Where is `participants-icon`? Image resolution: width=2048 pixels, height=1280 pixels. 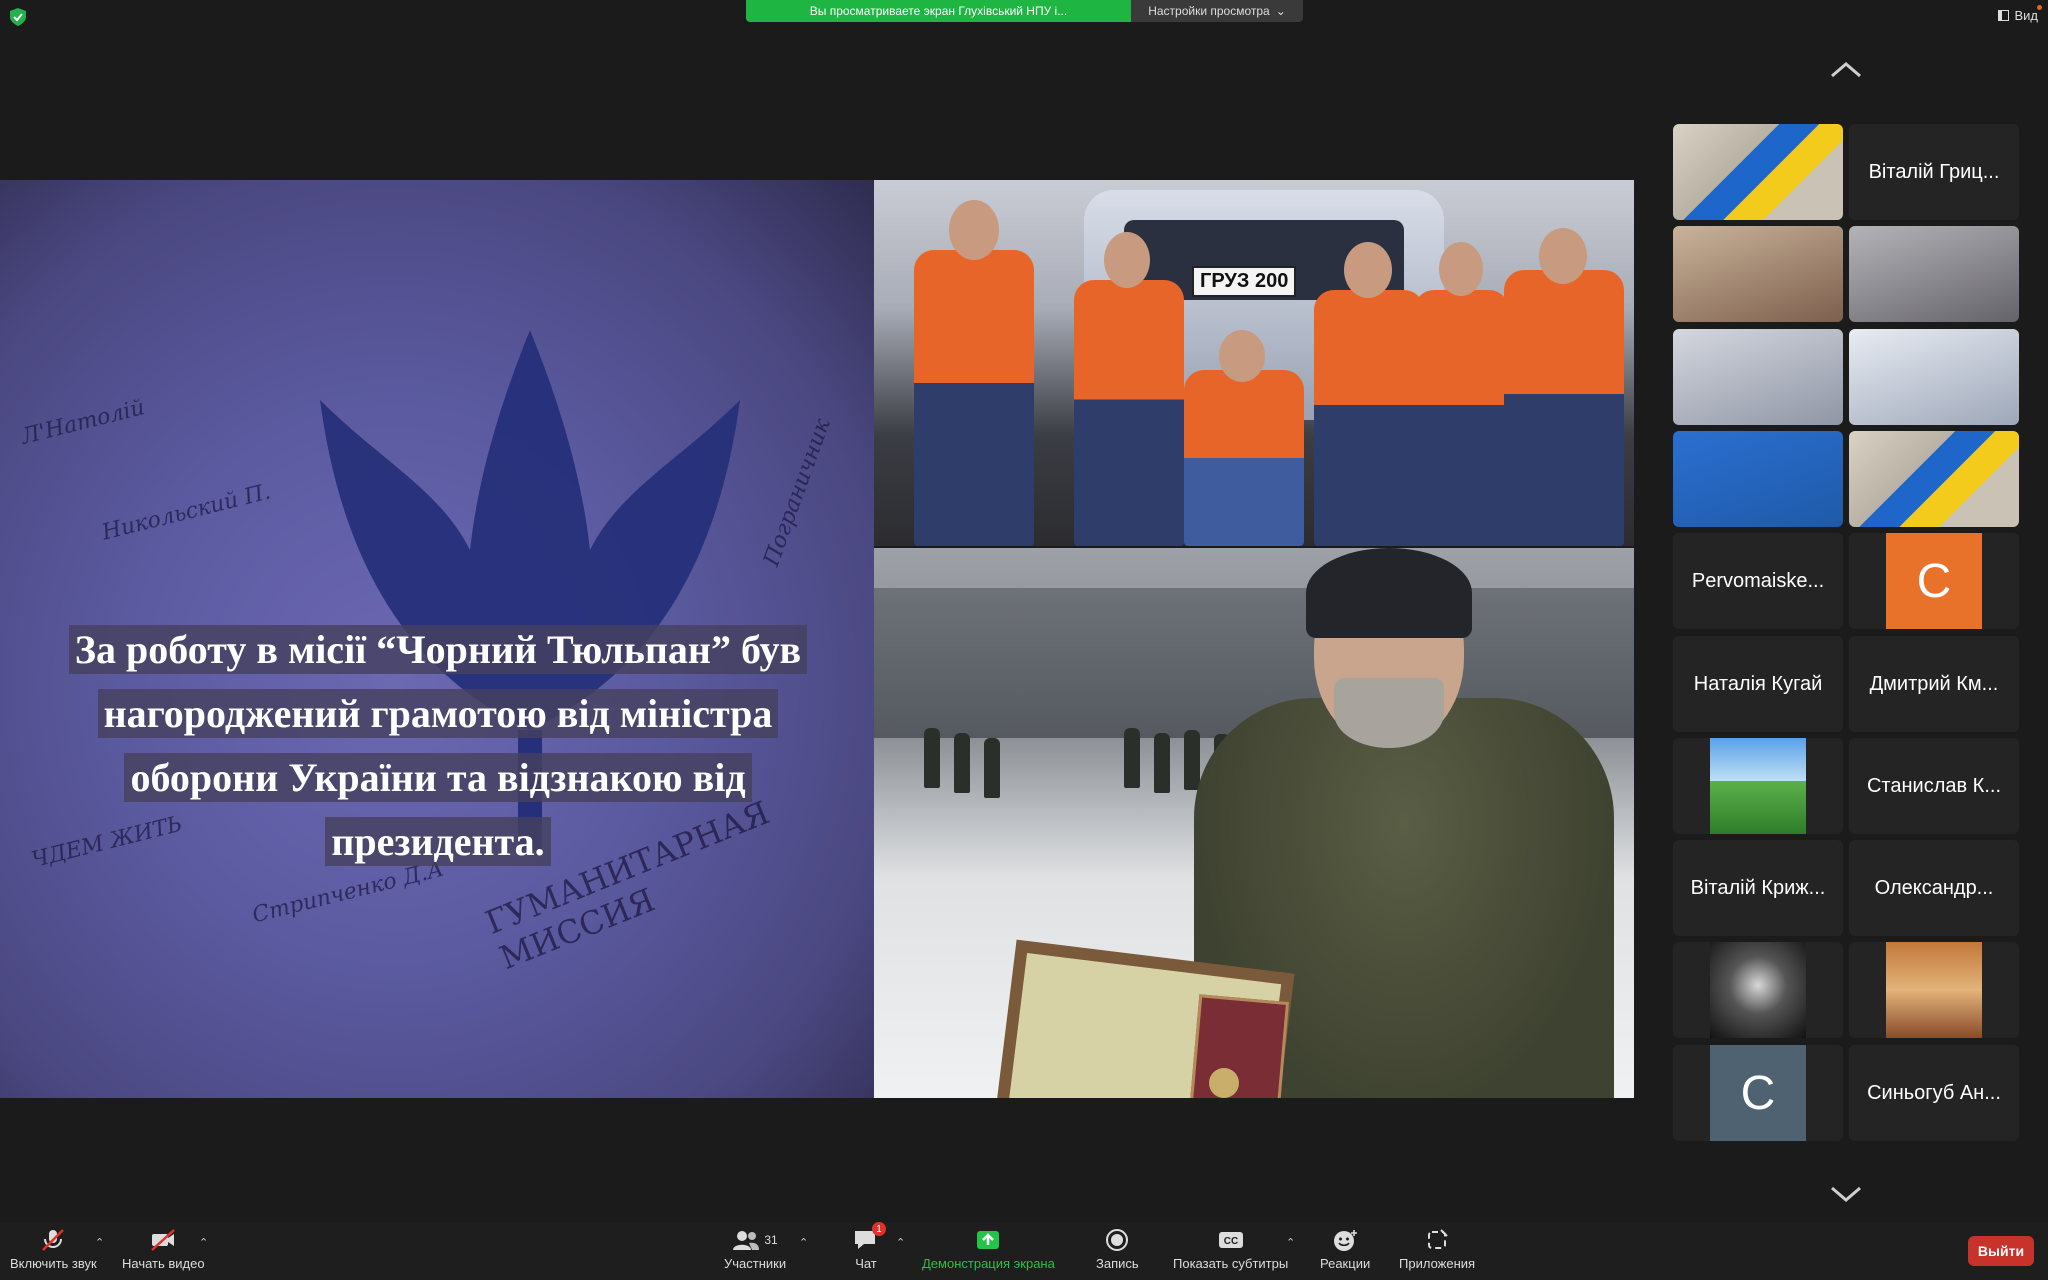
participants-icon is located at coordinates (746, 1240).